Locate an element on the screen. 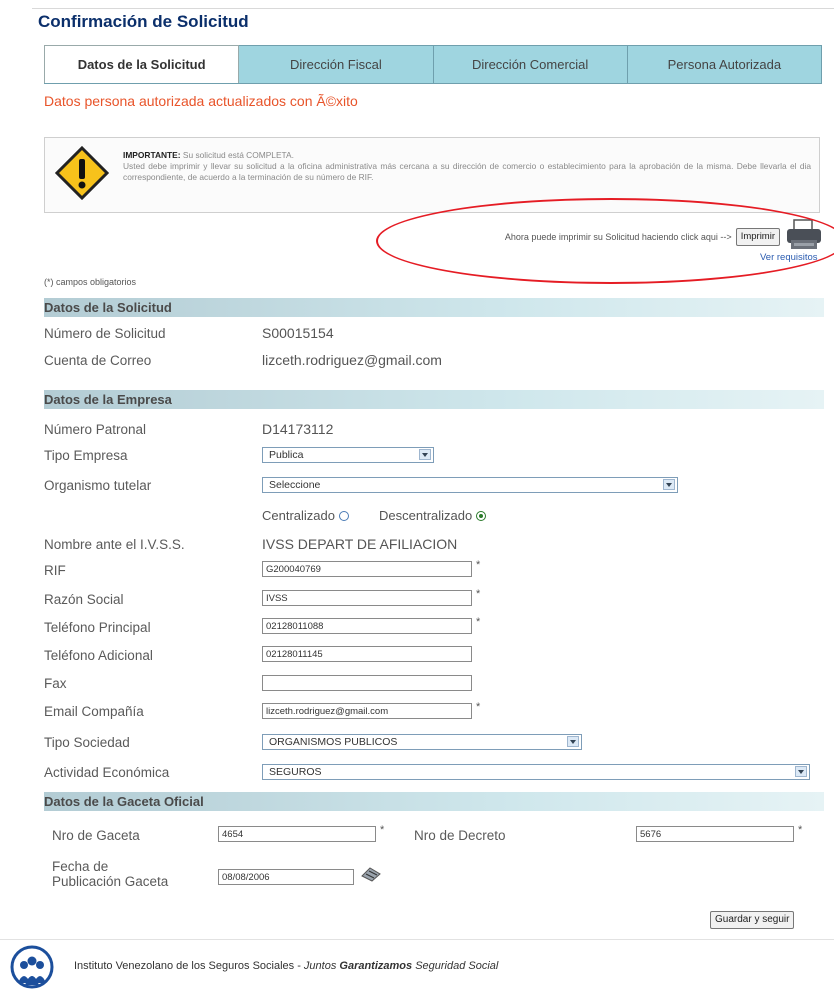 The image size is (834, 1004). fecha-publicacion-input is located at coordinates (286, 877).